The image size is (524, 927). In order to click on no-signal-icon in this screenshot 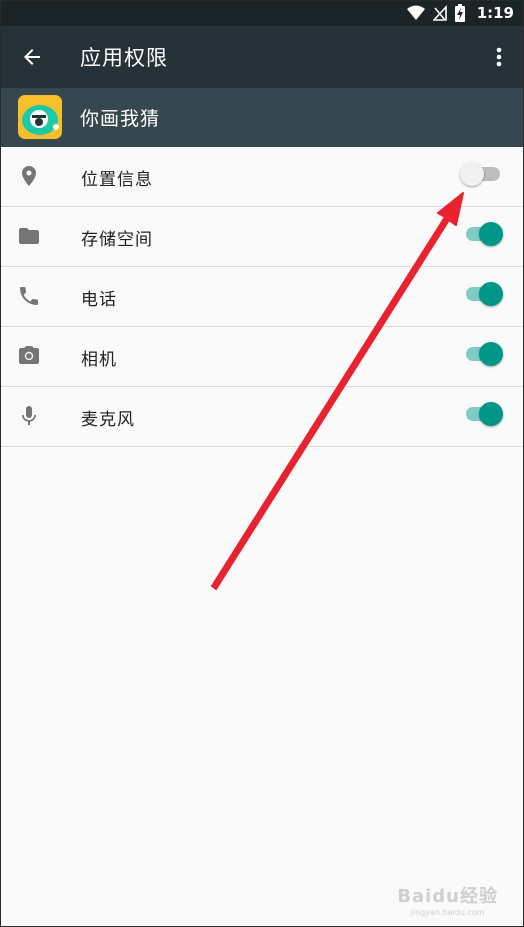, I will do `click(439, 13)`.